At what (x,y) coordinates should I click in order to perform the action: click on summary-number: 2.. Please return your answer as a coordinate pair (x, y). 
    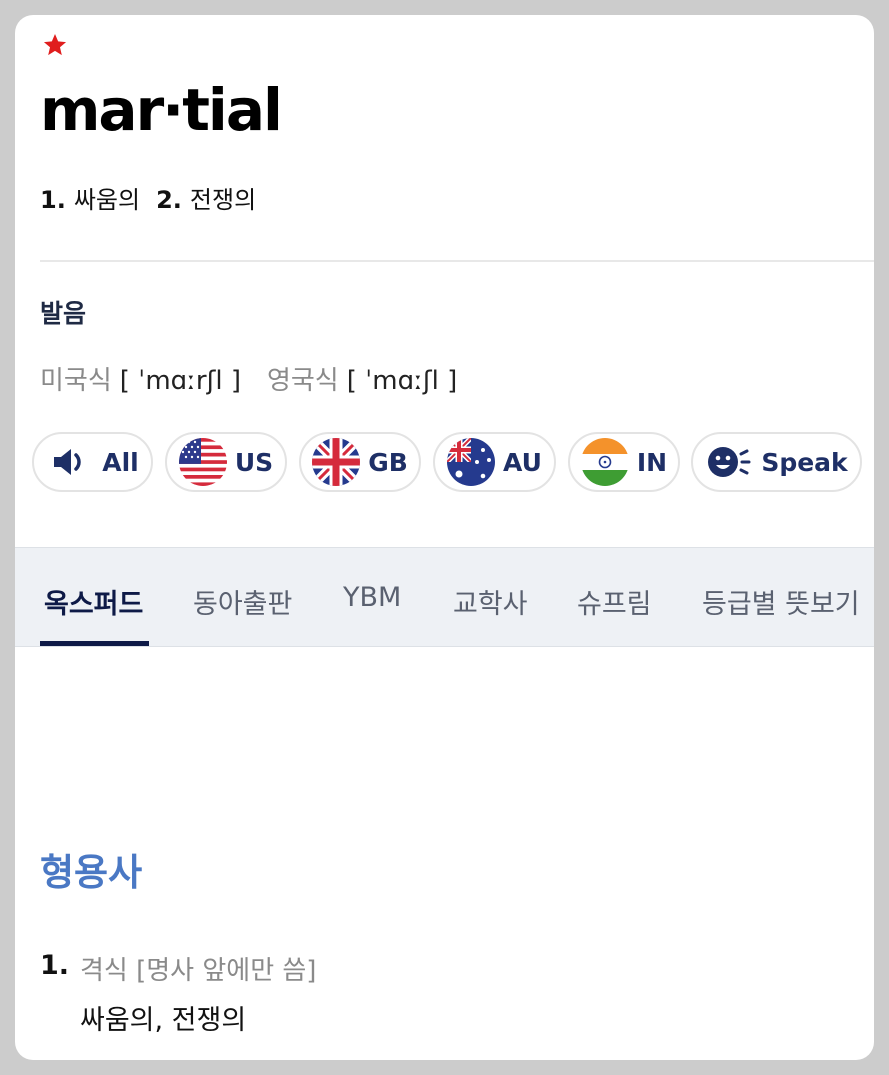
    Looking at the image, I should click on (169, 200).